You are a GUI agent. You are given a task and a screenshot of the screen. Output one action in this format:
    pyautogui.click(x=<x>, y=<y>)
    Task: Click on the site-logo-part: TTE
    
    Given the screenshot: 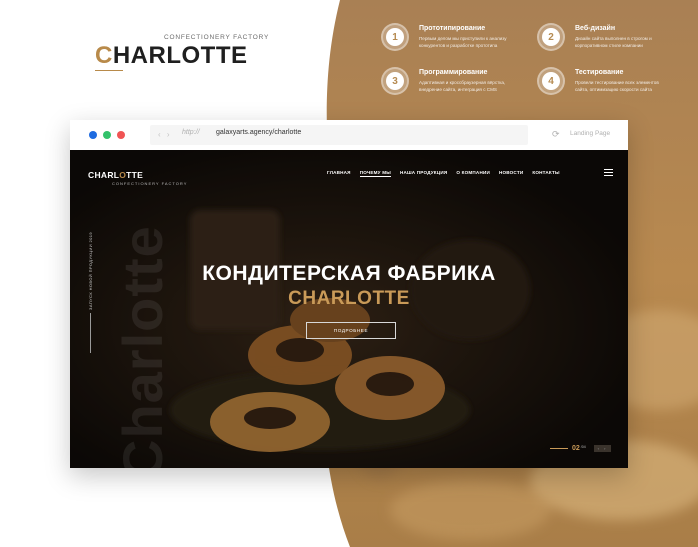 What is the action you would take?
    pyautogui.click(x=135, y=175)
    